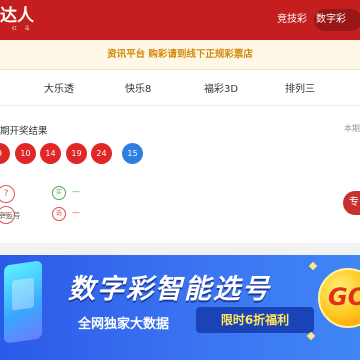  What do you see at coordinates (59, 193) in the screenshot?
I see `mini-badge-icon: 实` at bounding box center [59, 193].